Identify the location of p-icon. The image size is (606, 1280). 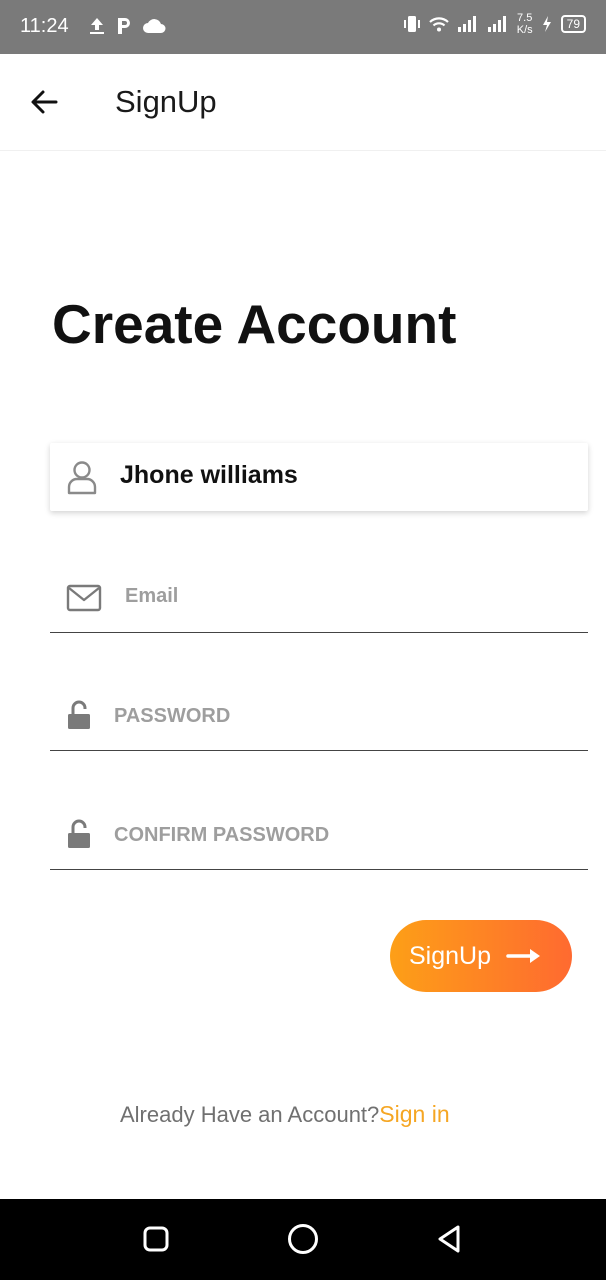
(124, 26).